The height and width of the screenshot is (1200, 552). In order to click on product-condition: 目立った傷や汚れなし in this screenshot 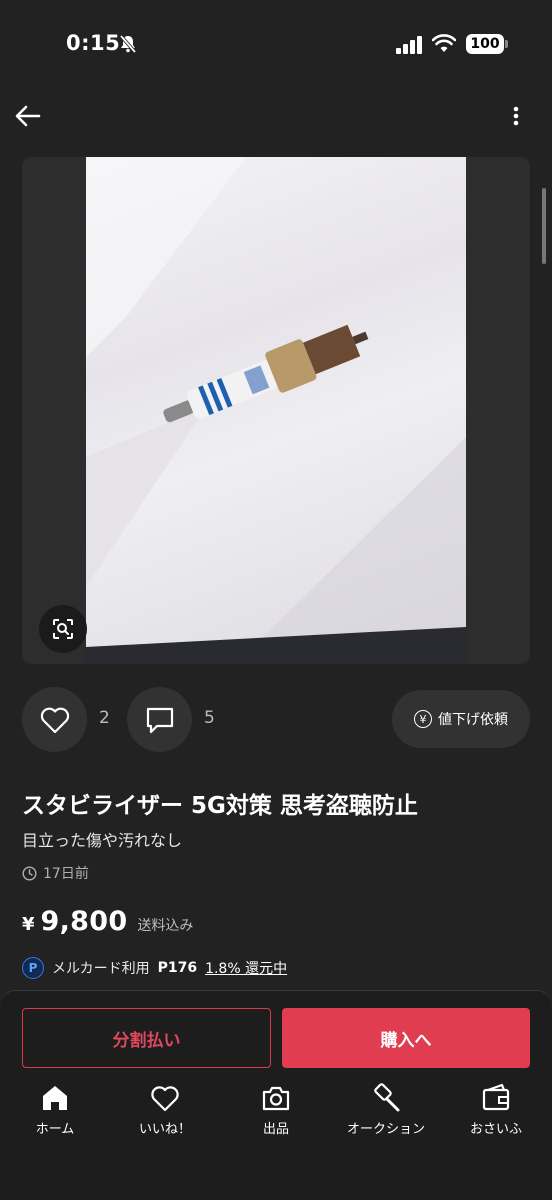, I will do `click(102, 840)`.